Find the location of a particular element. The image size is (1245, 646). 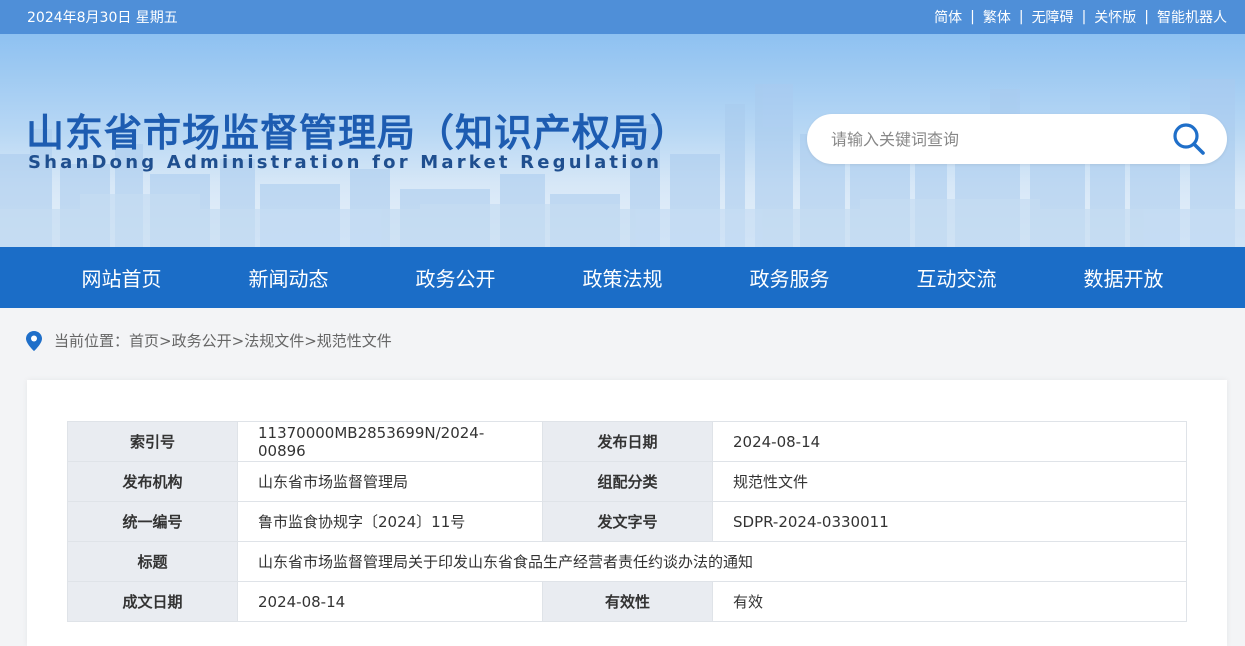

nav-item-government-affairs: 政务公开 is located at coordinates (455, 277).